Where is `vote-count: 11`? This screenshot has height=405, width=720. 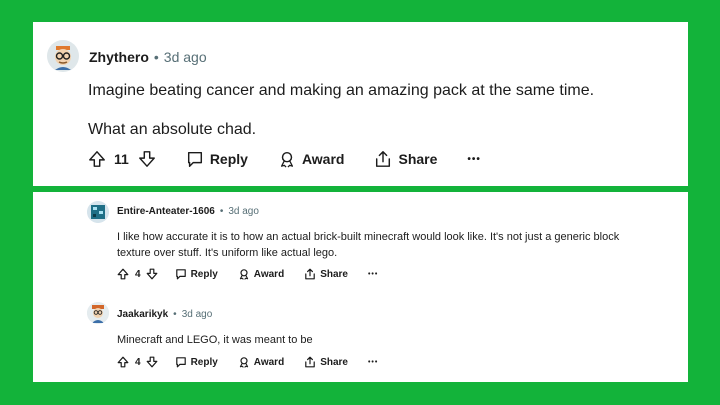 vote-count: 11 is located at coordinates (121, 159).